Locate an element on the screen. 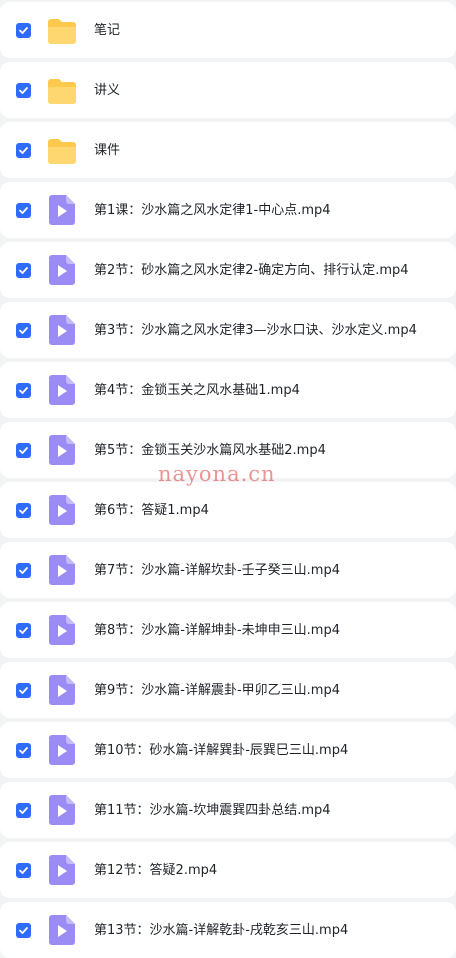 The height and width of the screenshot is (958, 456). file-name: 笔记 is located at coordinates (107, 30).